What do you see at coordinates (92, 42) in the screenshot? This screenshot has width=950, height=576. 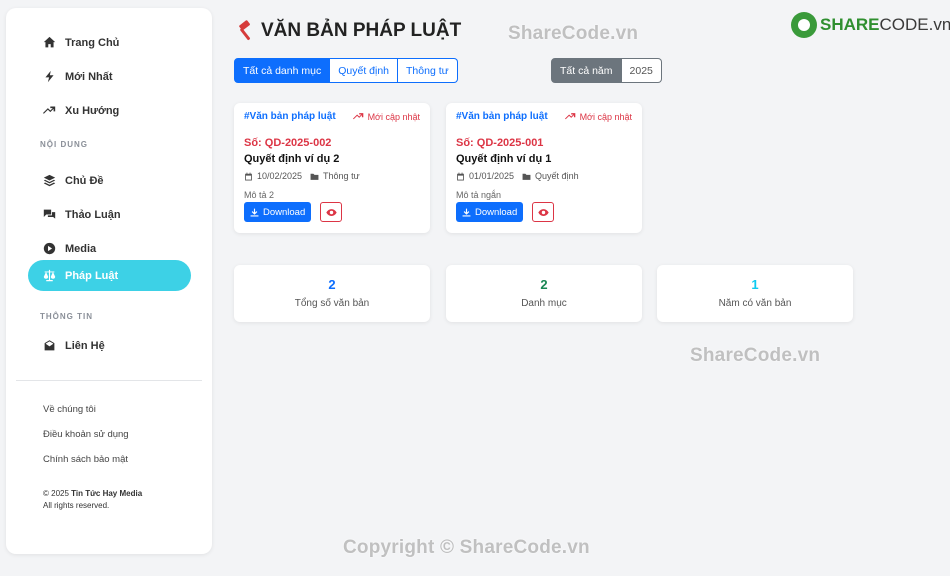 I see `nav-label: Trang Chủ` at bounding box center [92, 42].